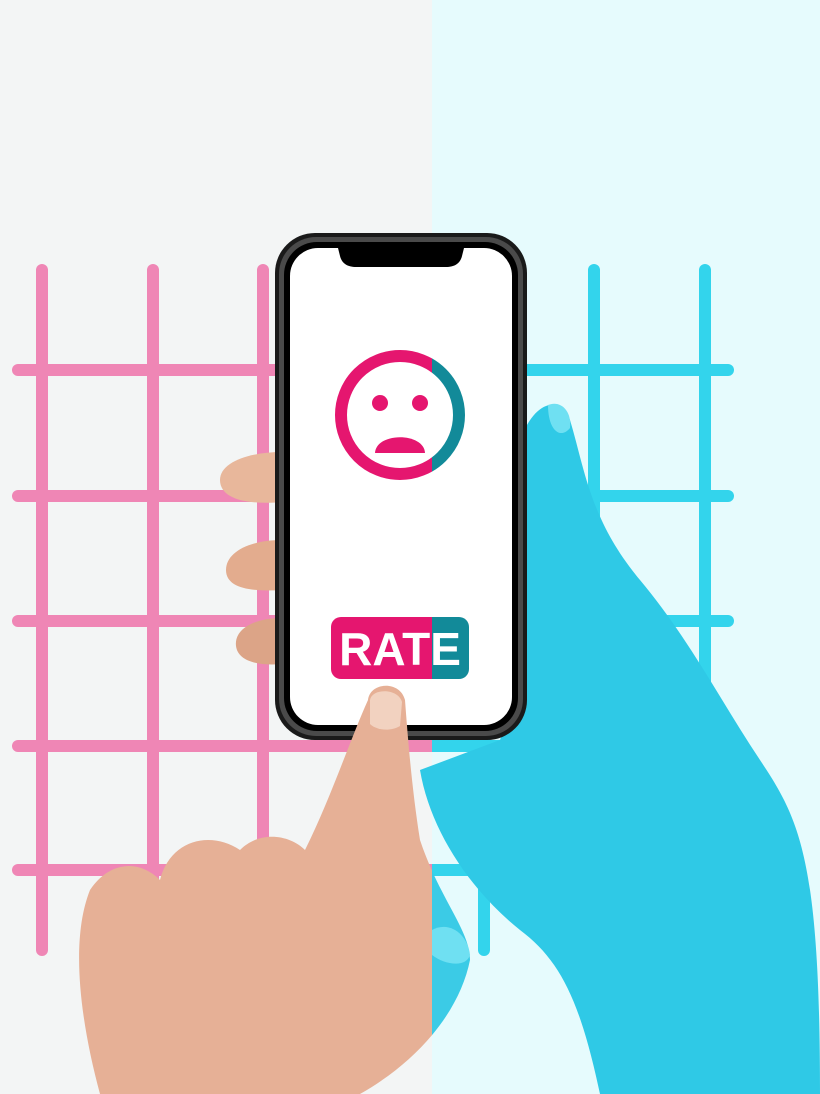 This screenshot has width=820, height=1094. Describe the element at coordinates (401, 257) in the screenshot. I see `phone-notch` at that location.